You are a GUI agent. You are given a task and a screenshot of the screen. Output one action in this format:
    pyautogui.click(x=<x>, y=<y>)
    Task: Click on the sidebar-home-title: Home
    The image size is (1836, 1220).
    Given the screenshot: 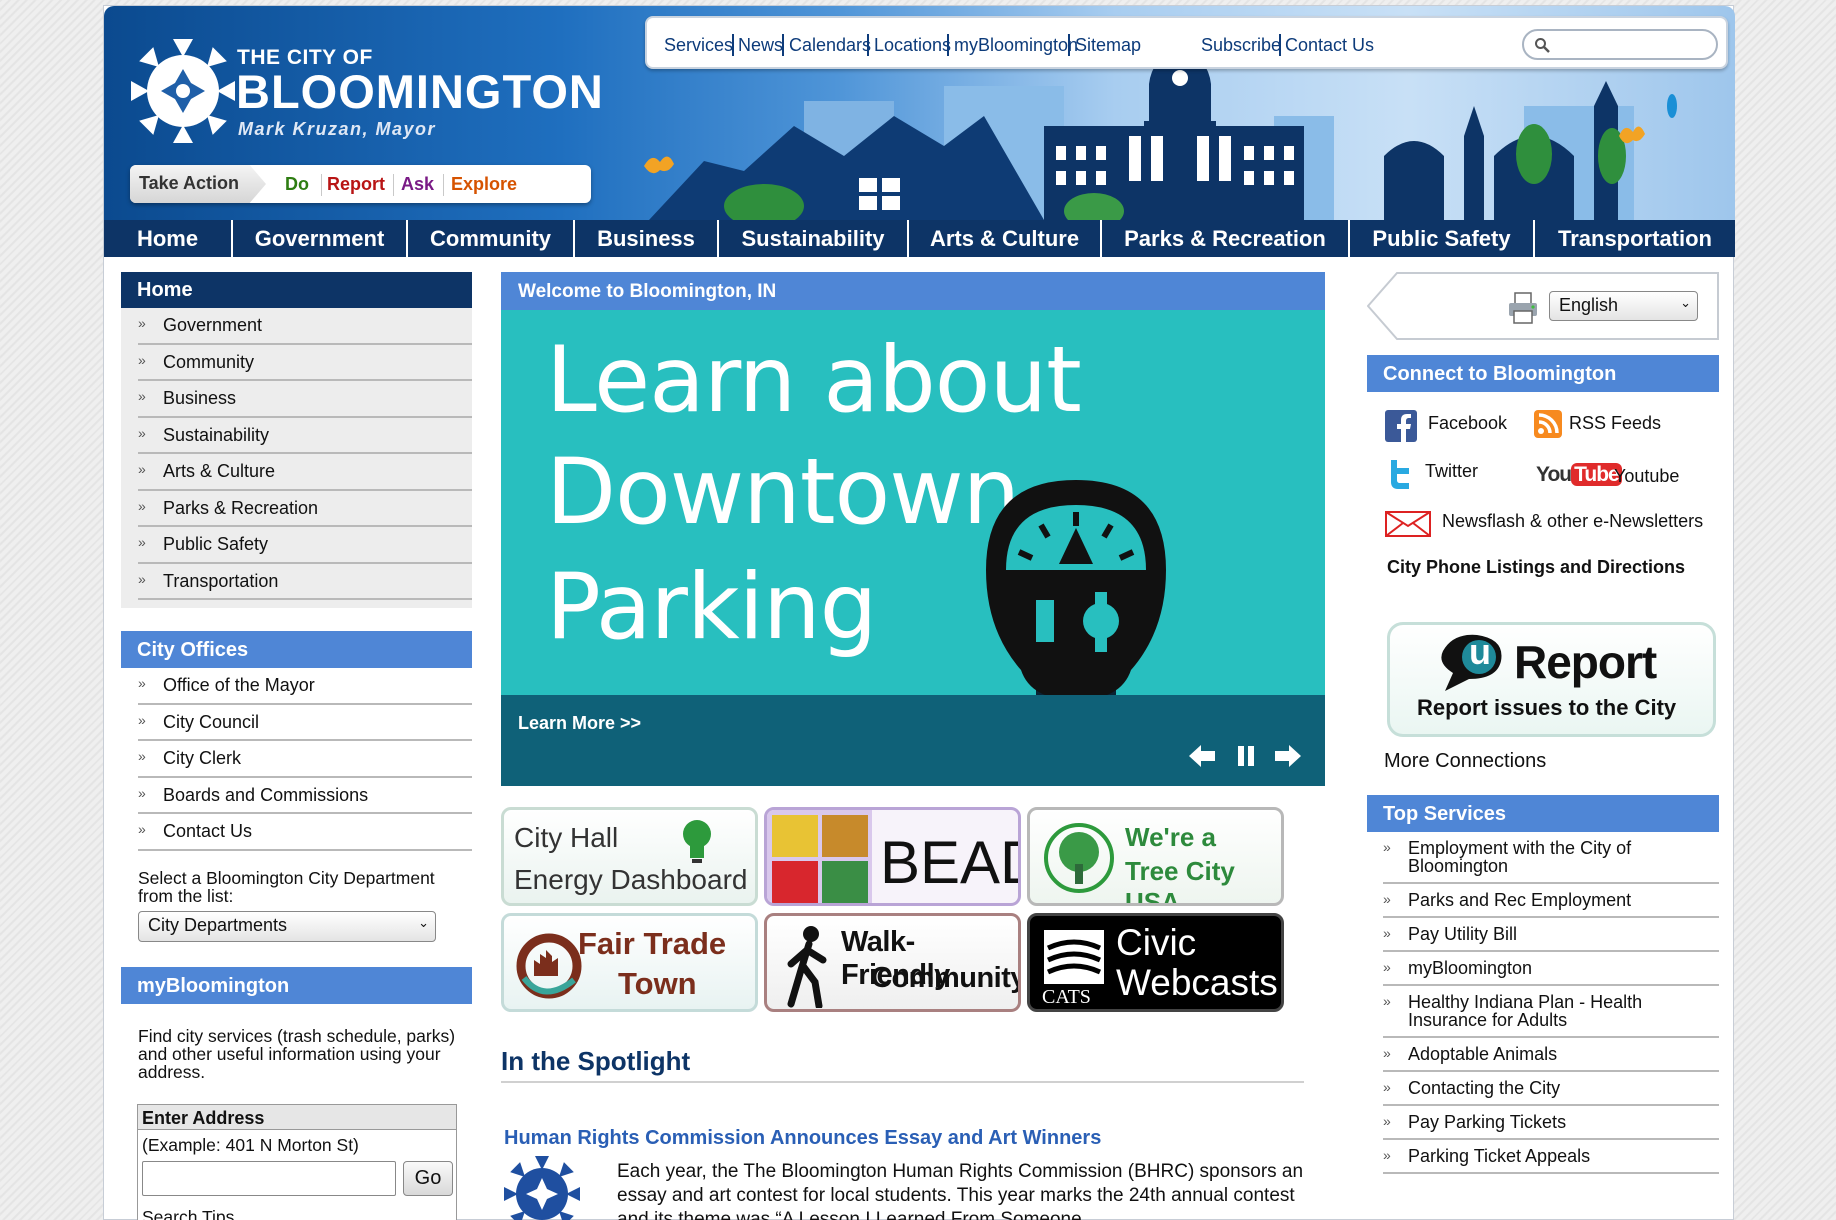 What is the action you would take?
    pyautogui.click(x=296, y=290)
    